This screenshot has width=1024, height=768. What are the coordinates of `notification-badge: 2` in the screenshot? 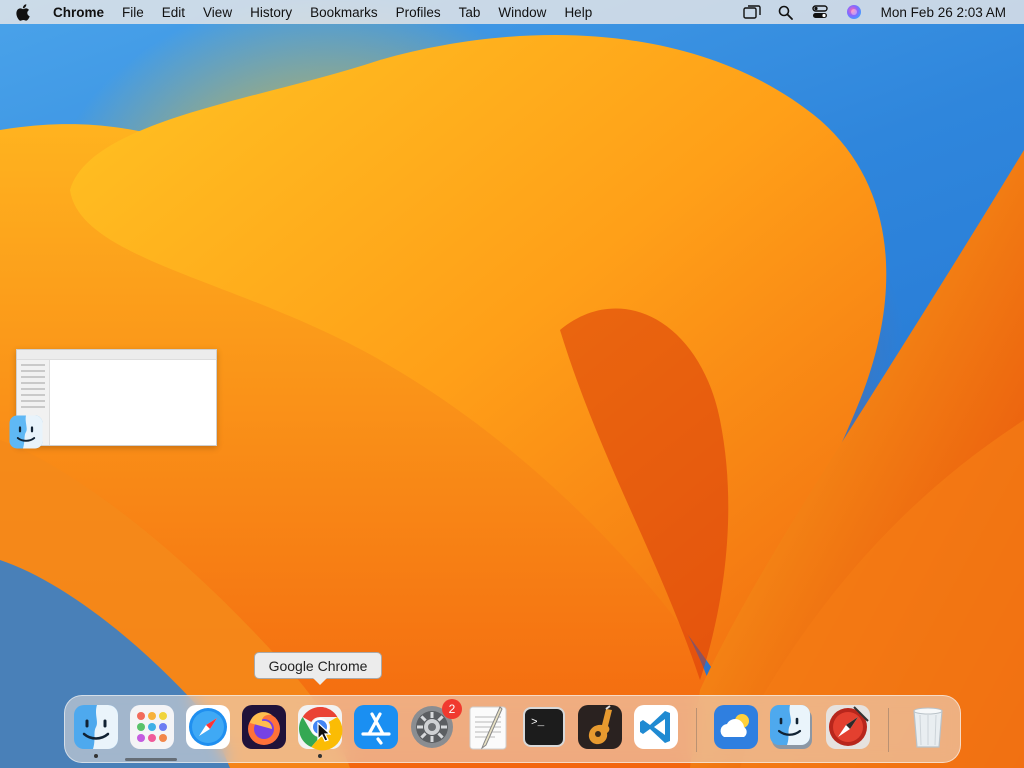 It's located at (452, 709).